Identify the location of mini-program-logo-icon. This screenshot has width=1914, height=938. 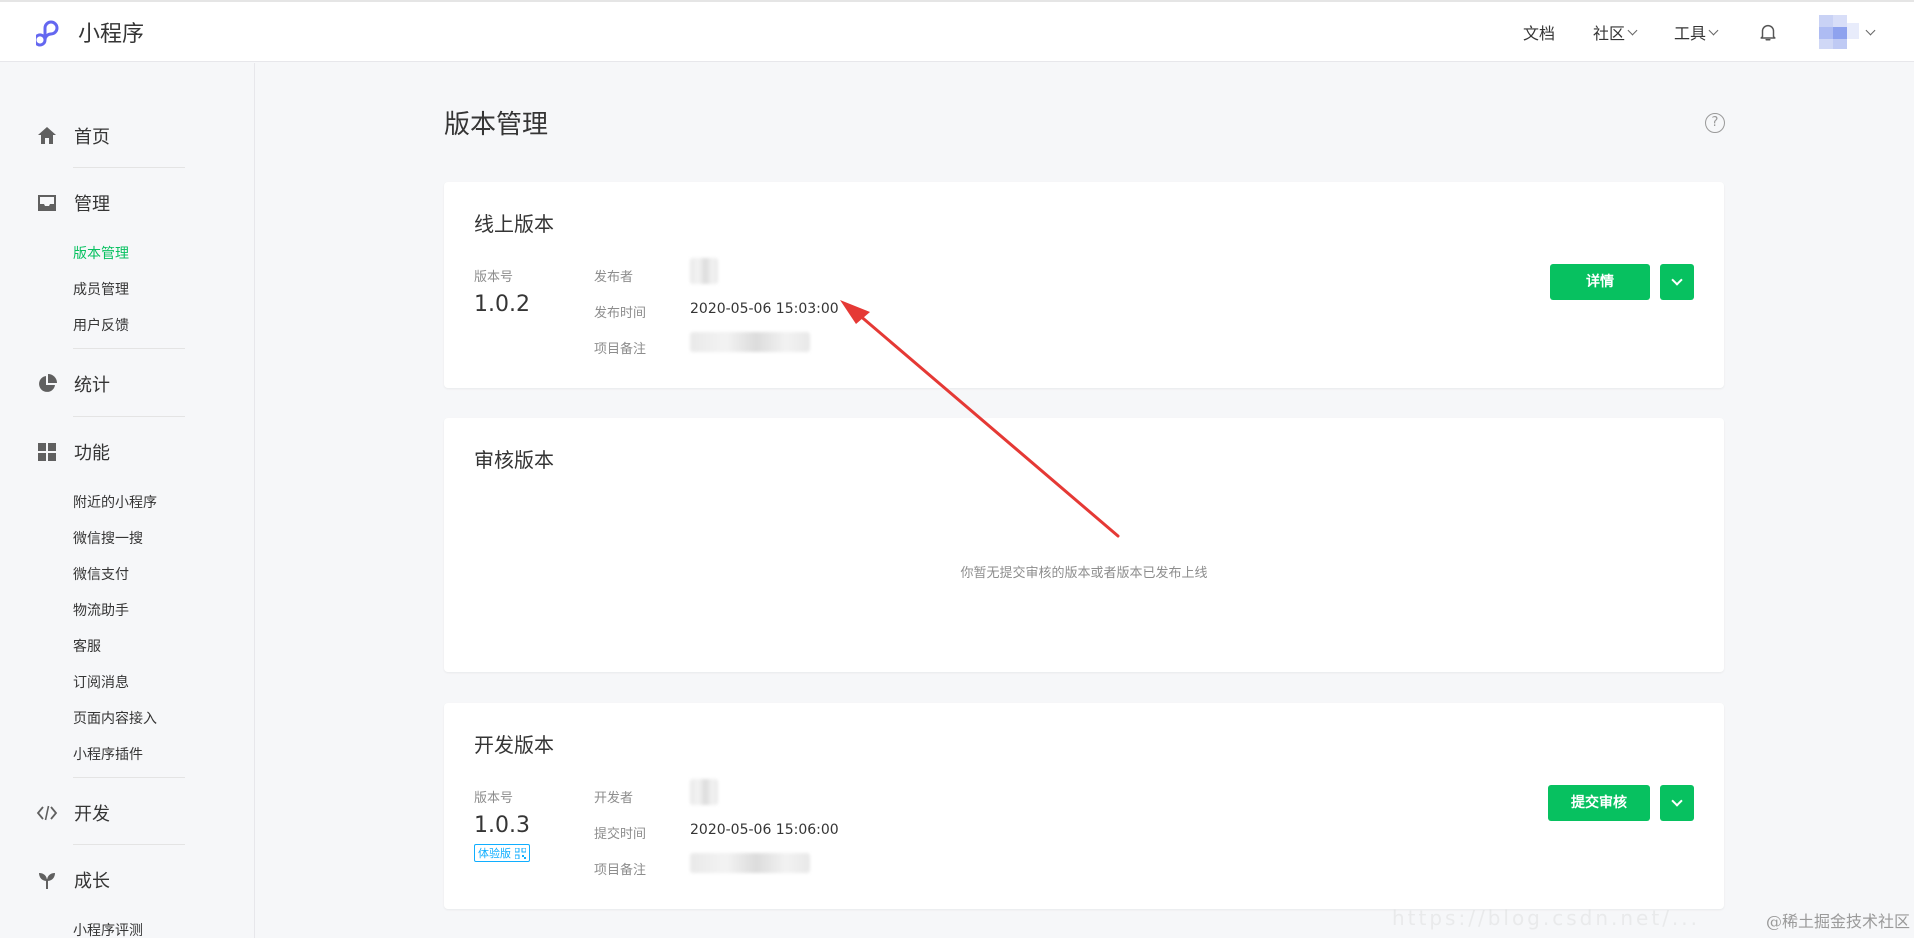
(47, 33).